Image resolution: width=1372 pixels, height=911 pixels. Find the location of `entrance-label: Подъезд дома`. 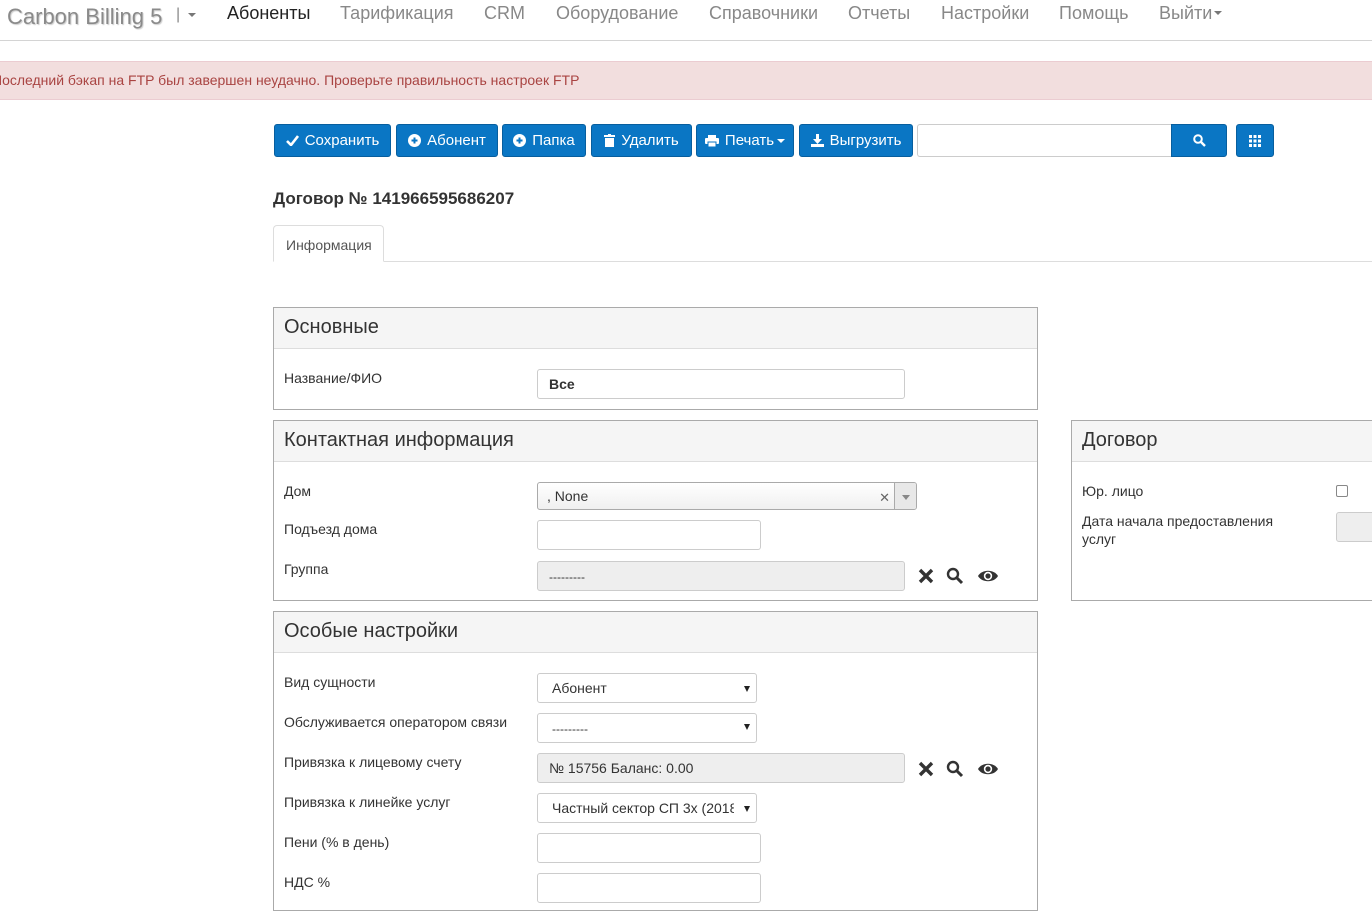

entrance-label: Подъезд дома is located at coordinates (331, 529).